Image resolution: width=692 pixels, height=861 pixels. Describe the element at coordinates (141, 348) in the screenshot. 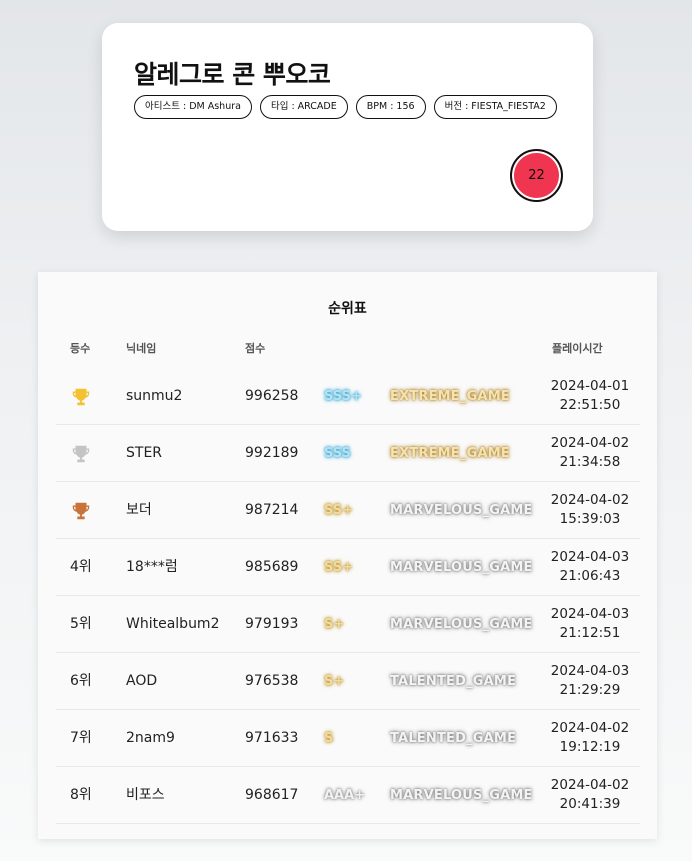

I see `header-nickname: 닉네임` at that location.